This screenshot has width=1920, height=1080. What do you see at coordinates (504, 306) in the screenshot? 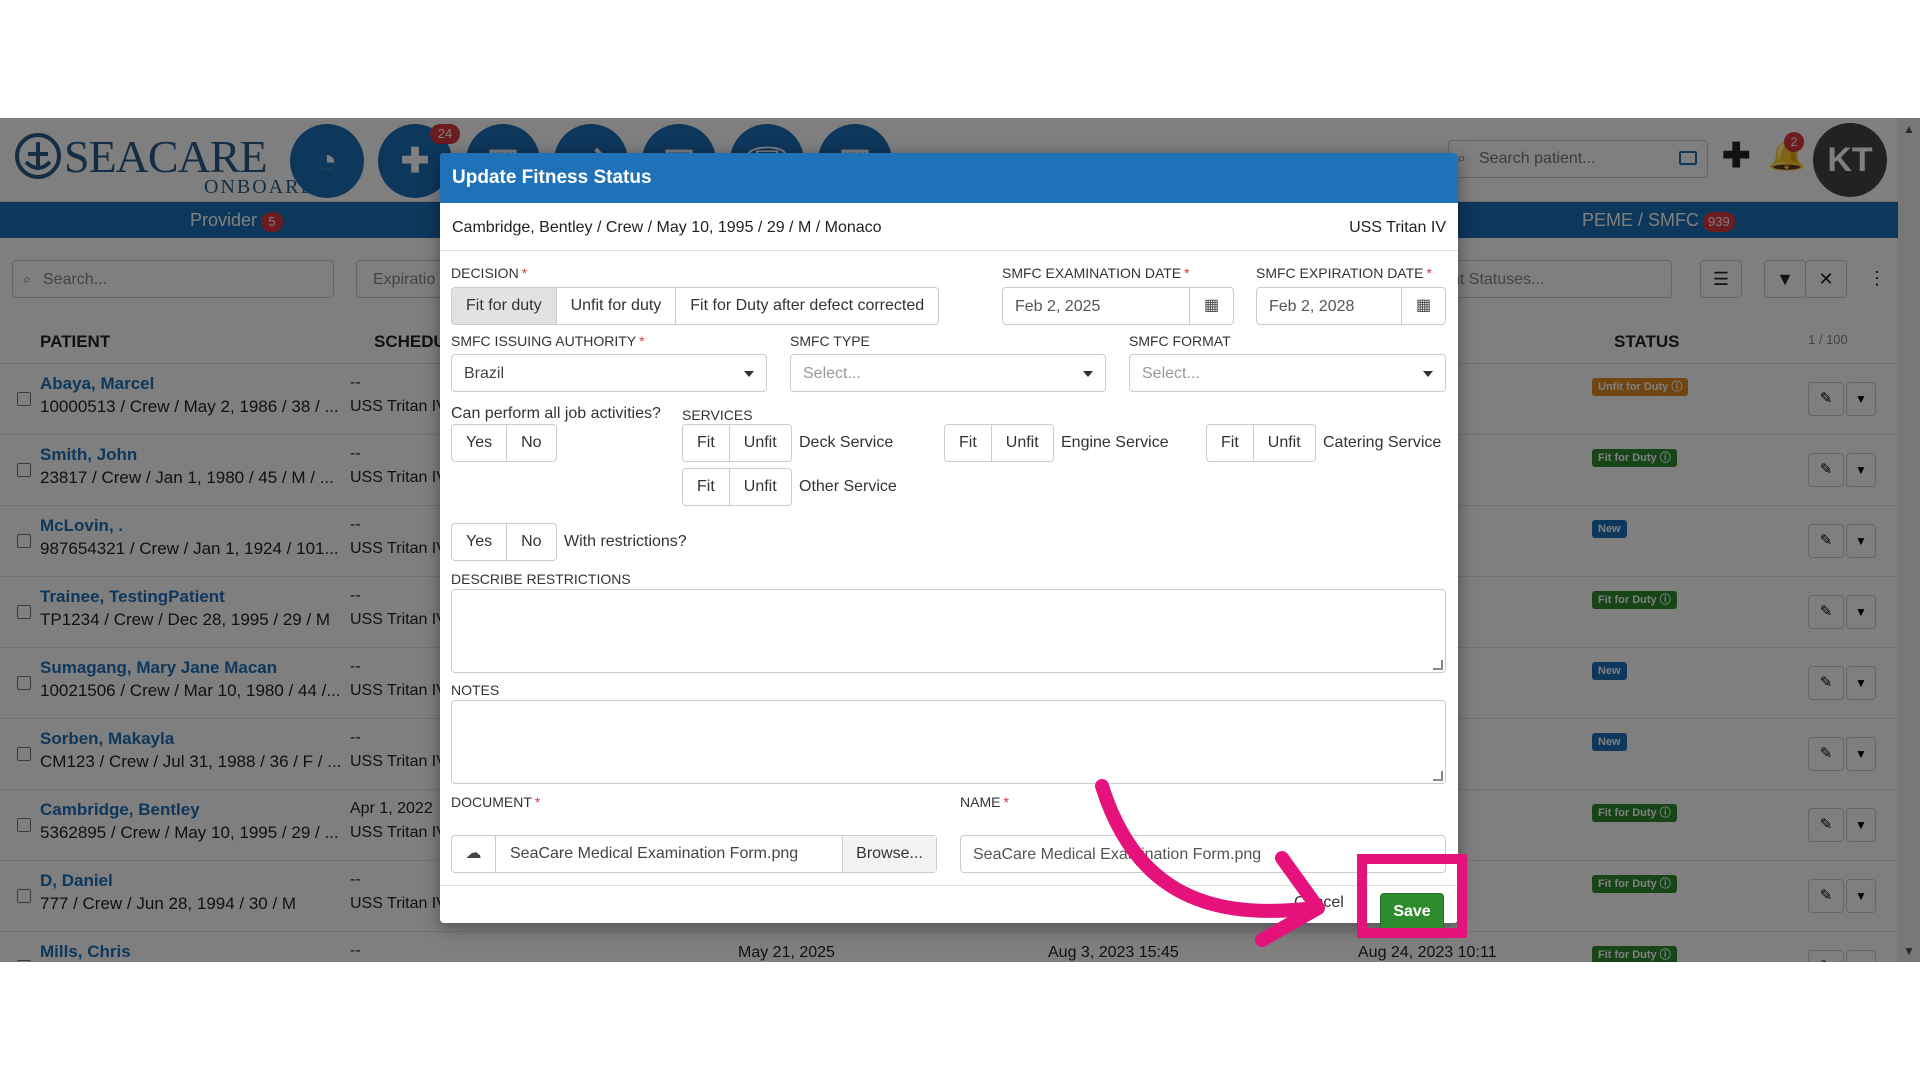
I see `decision-fit-button: Fit for duty` at bounding box center [504, 306].